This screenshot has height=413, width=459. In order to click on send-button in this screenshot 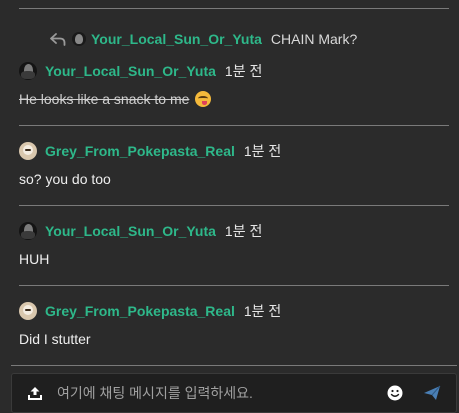, I will do `click(432, 393)`.